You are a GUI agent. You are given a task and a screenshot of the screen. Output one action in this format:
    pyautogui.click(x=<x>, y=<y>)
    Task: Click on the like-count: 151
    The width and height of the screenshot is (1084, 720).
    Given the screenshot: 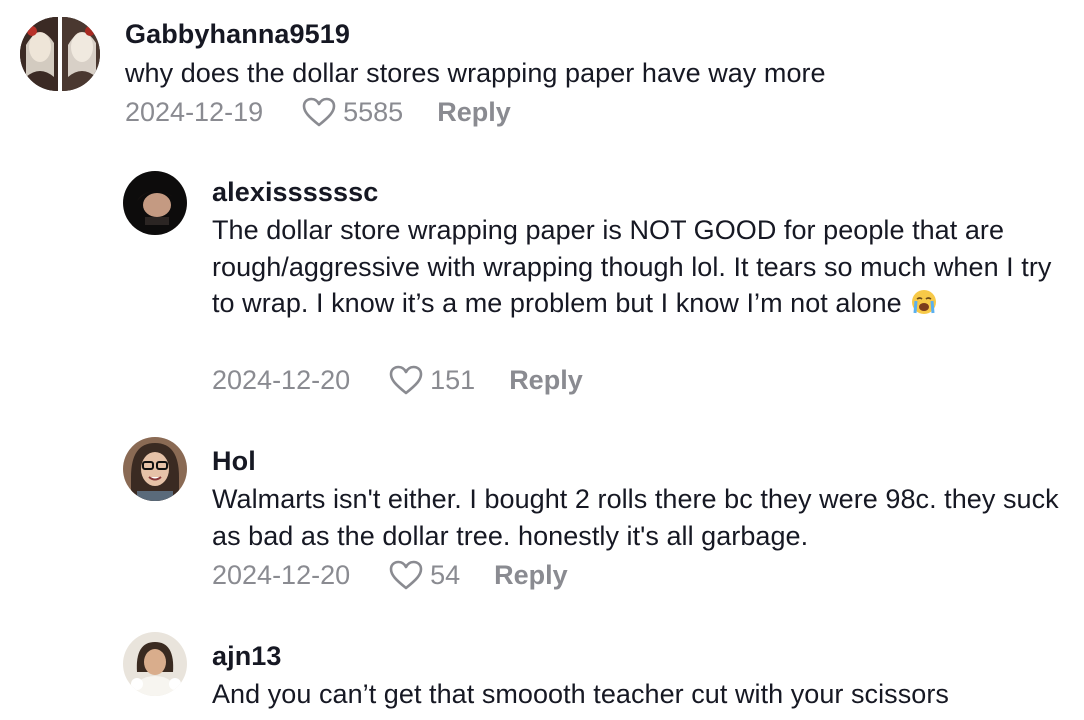 What is the action you would take?
    pyautogui.click(x=453, y=379)
    